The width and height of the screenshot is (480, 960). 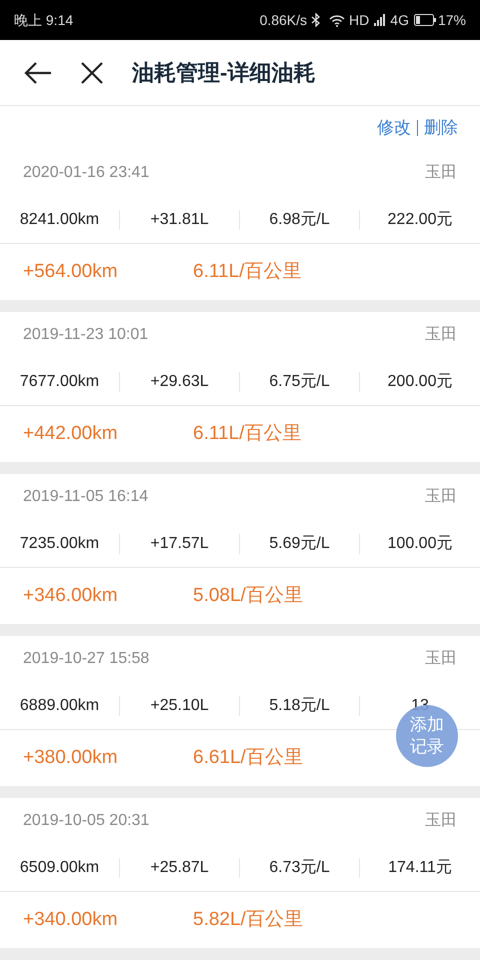 What do you see at coordinates (71, 596) in the screenshot?
I see `distance-value: +346.00km` at bounding box center [71, 596].